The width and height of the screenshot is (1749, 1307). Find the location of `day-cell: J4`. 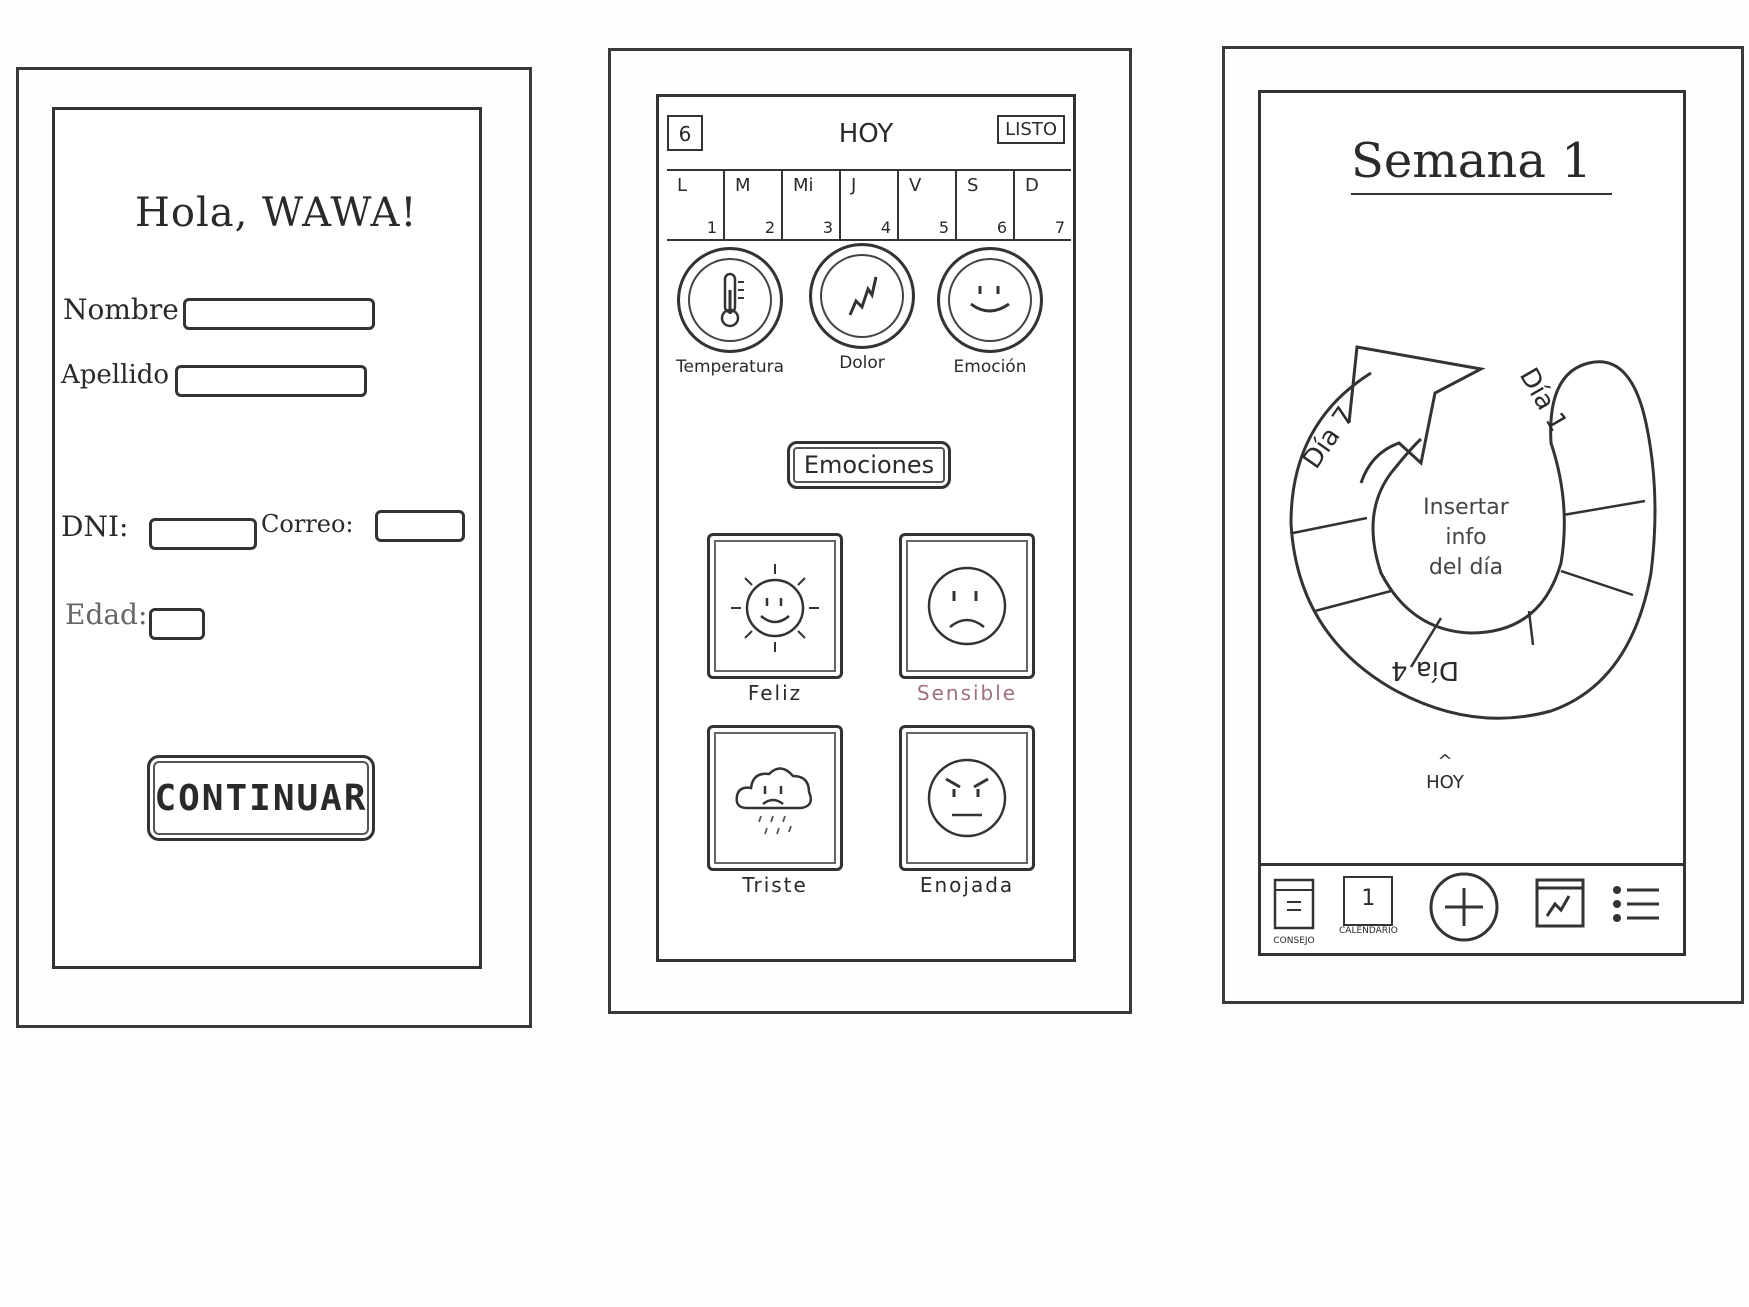

day-cell: J4 is located at coordinates (868, 205).